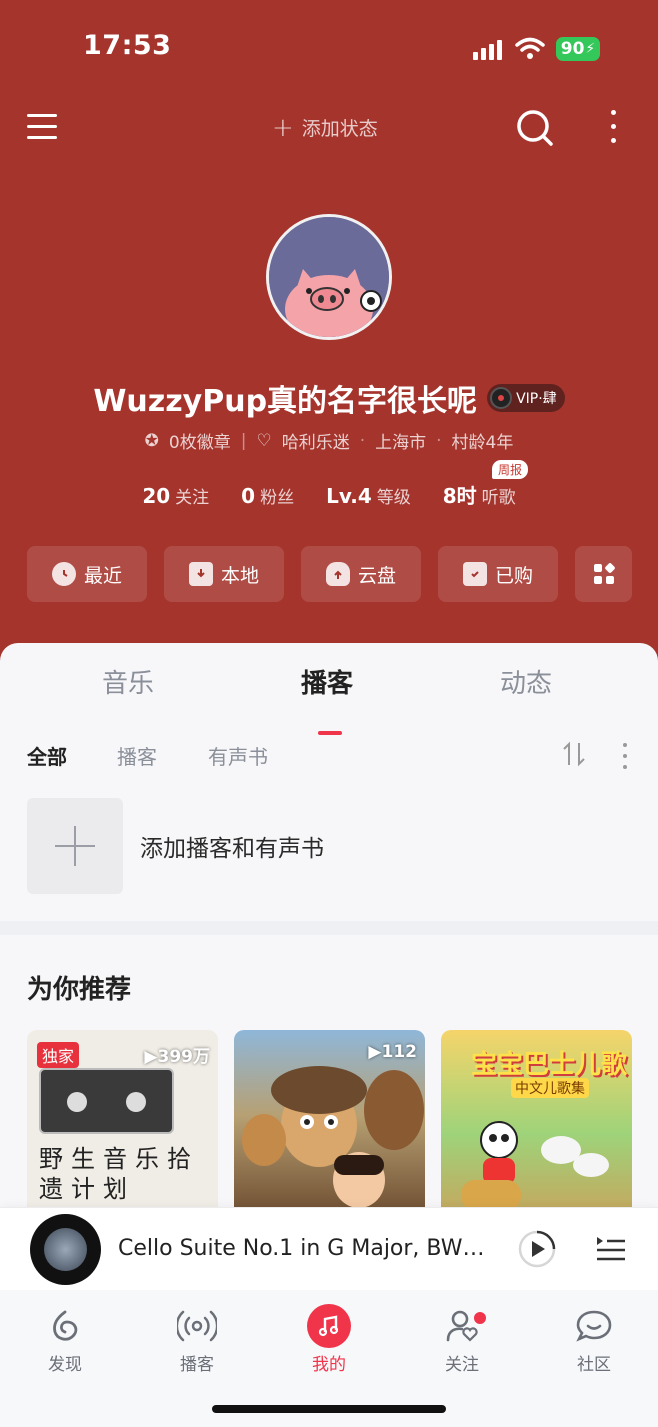  What do you see at coordinates (102, 575) in the screenshot?
I see `recent-label: 最近` at bounding box center [102, 575].